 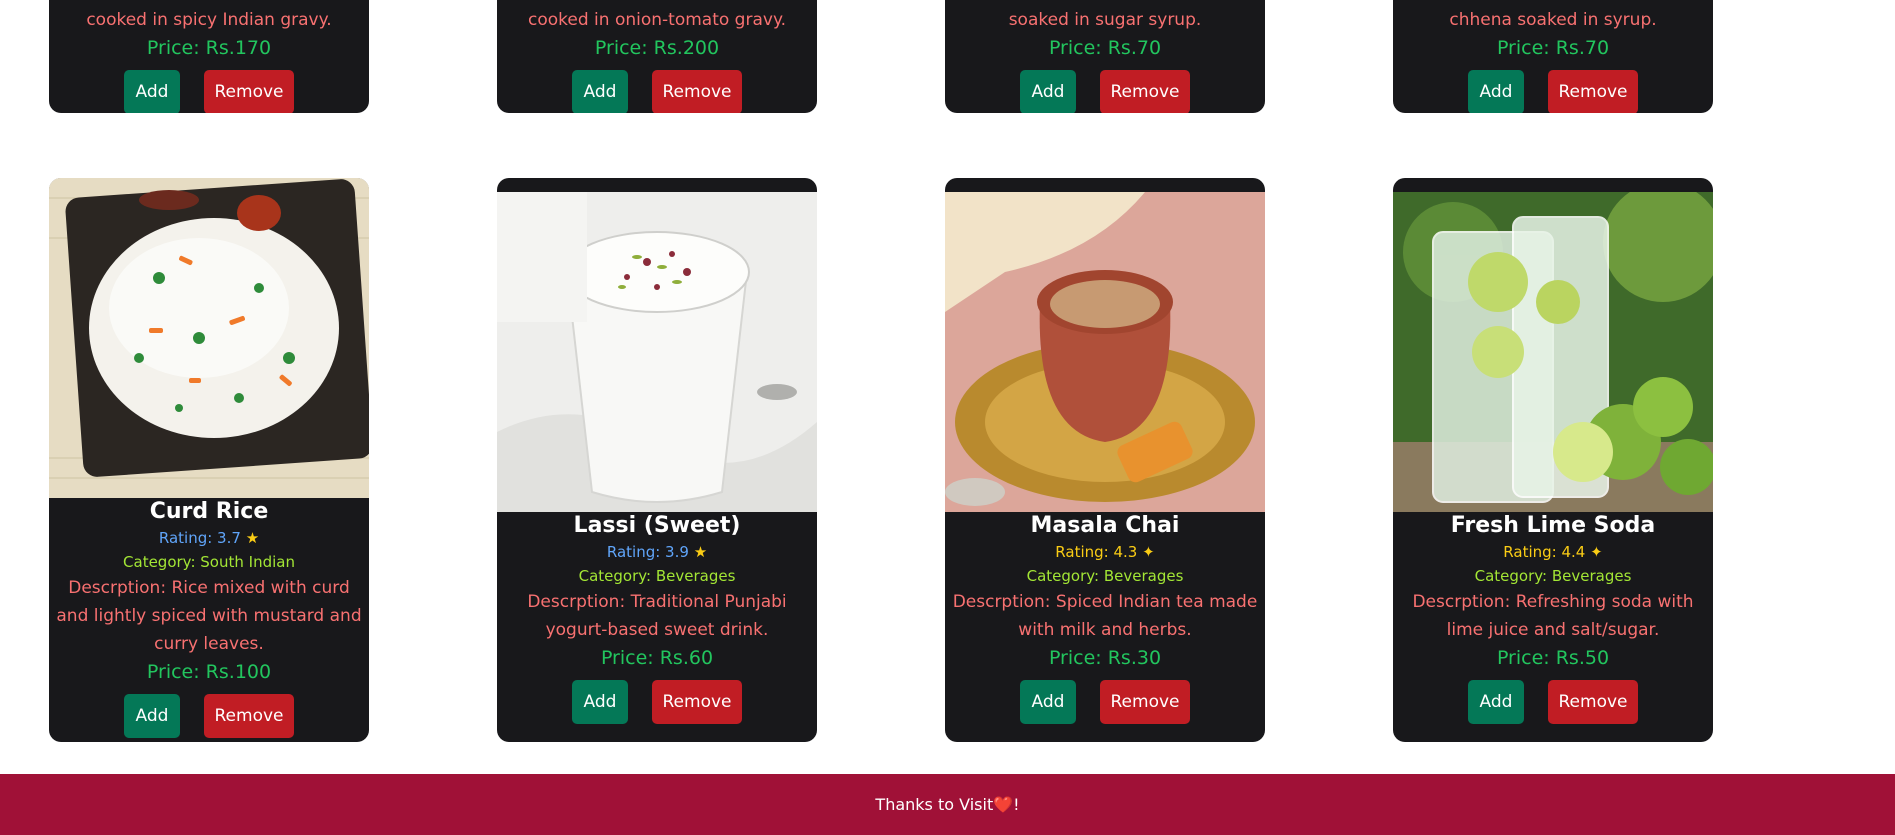 I want to click on card-rating: Rating: 4.3 ✦, so click(x=1105, y=552).